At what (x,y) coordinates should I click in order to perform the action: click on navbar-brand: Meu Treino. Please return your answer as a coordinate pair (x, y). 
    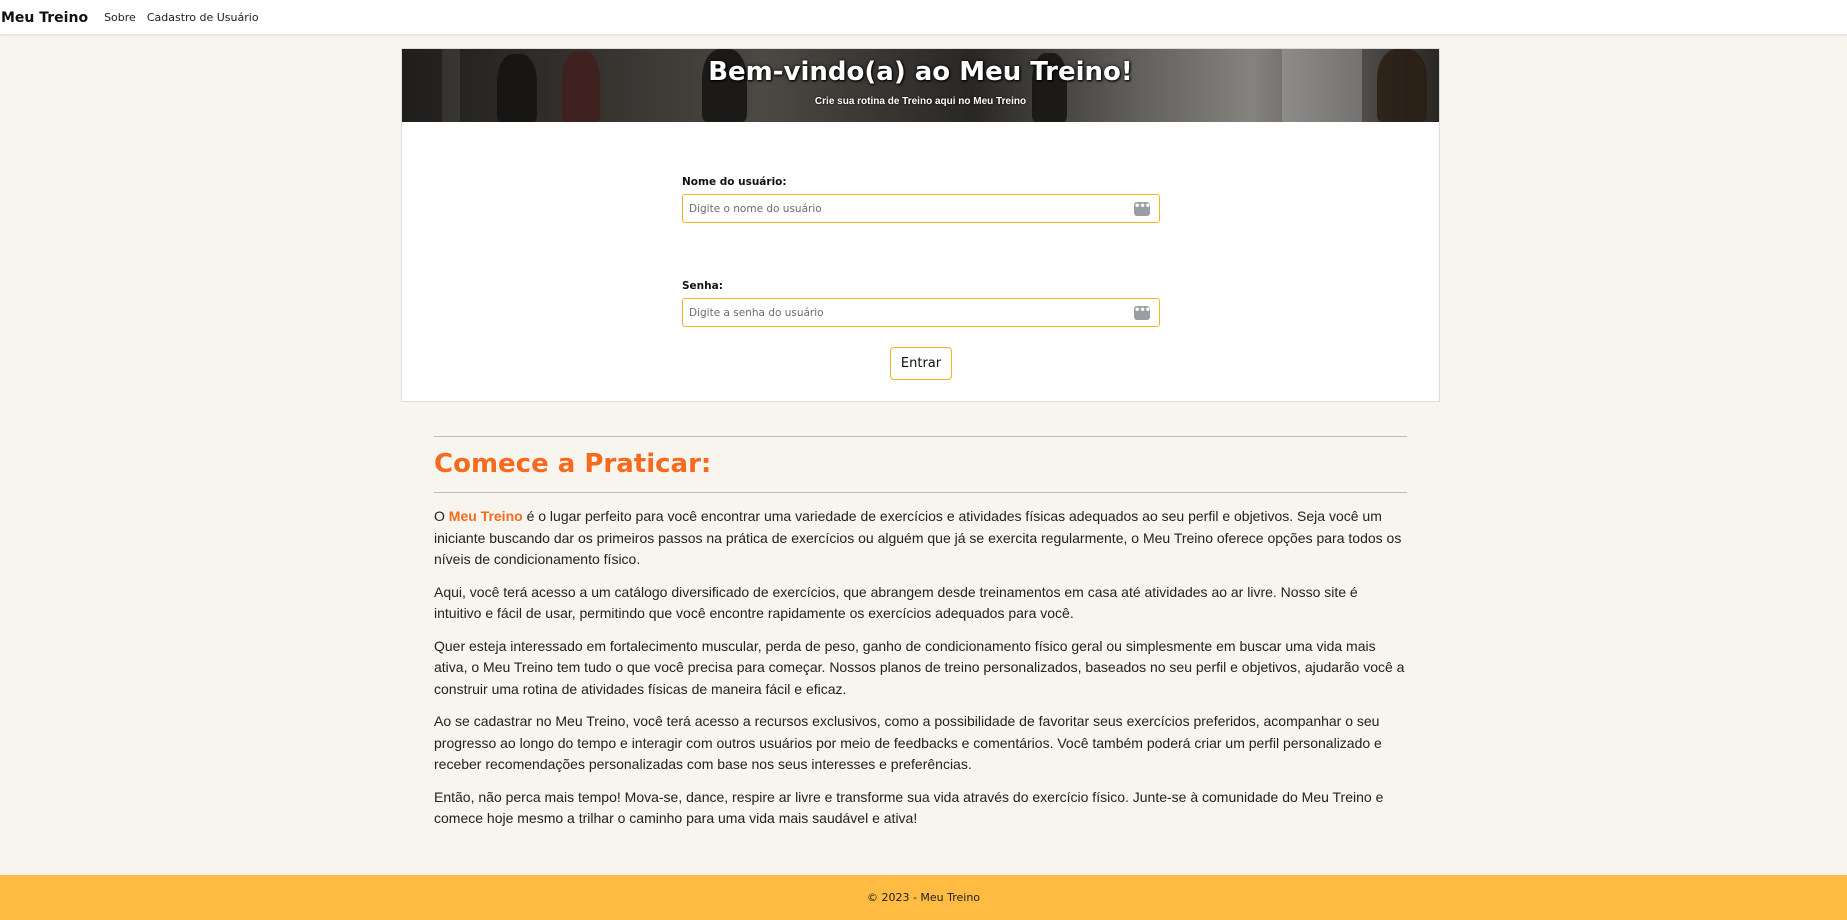
    Looking at the image, I should click on (44, 18).